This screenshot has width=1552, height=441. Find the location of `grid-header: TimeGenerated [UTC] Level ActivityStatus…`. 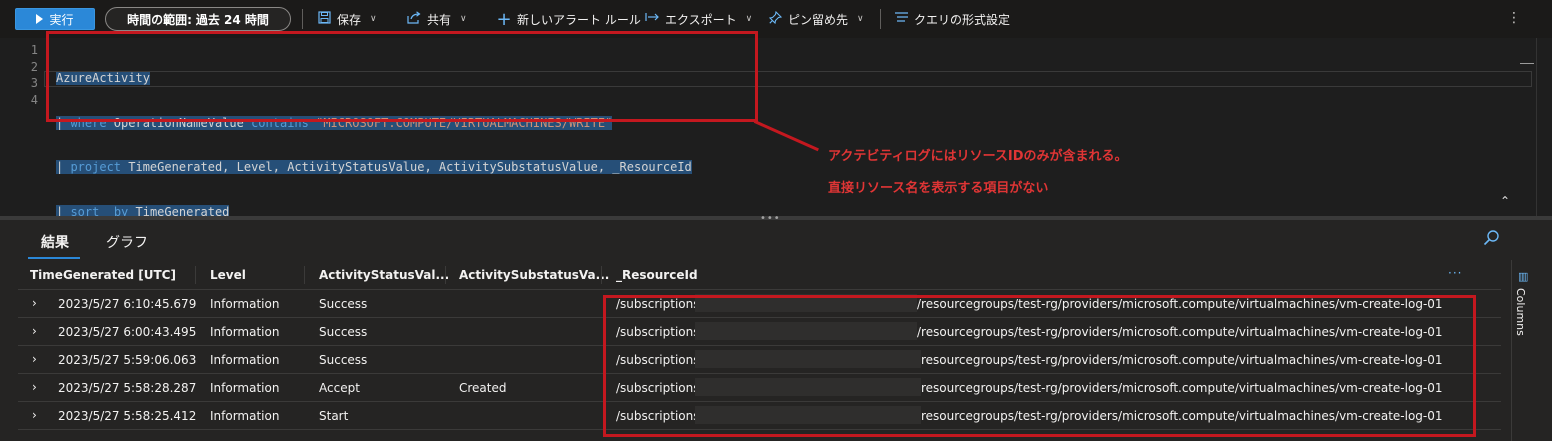

grid-header: TimeGenerated [UTC] Level ActivityStatus… is located at coordinates (759, 275).